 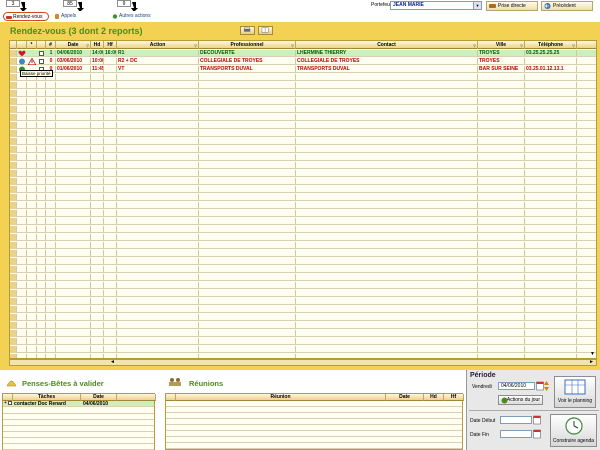 What do you see at coordinates (592, 354) in the screenshot?
I see `scroll-down-icon: ▼` at bounding box center [592, 354].